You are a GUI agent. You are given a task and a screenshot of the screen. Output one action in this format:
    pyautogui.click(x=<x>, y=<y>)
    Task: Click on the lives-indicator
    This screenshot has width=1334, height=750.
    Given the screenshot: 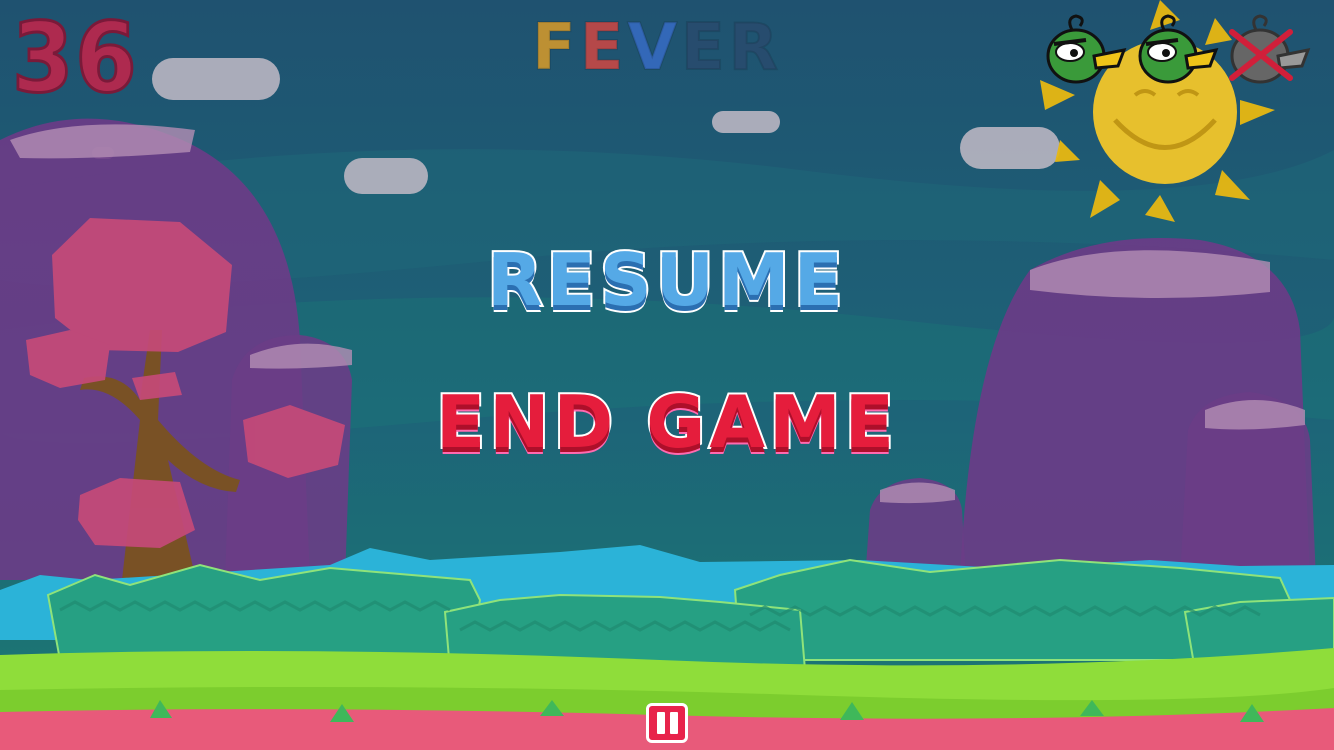 What is the action you would take?
    pyautogui.click(x=1176, y=50)
    